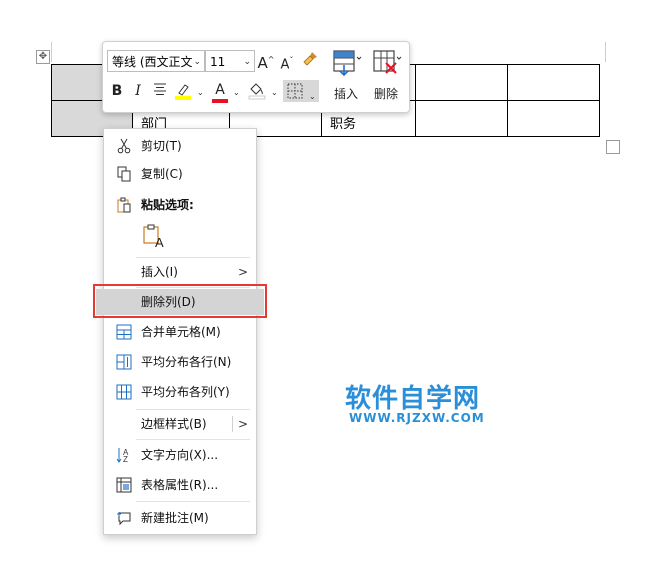 The height and width of the screenshot is (577, 661). I want to click on insert-label: 插入, so click(345, 94).